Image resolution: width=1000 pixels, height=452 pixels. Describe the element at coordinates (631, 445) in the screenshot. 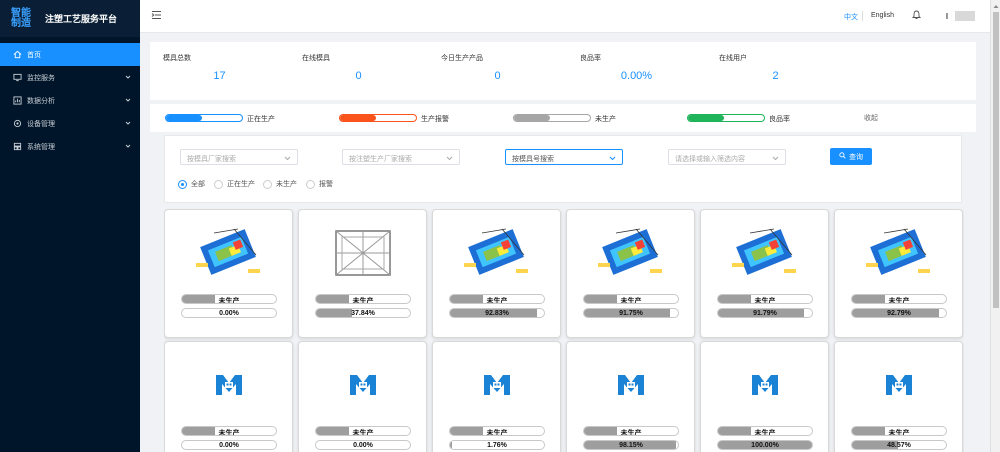

I see `yield-text: 98.15%` at that location.